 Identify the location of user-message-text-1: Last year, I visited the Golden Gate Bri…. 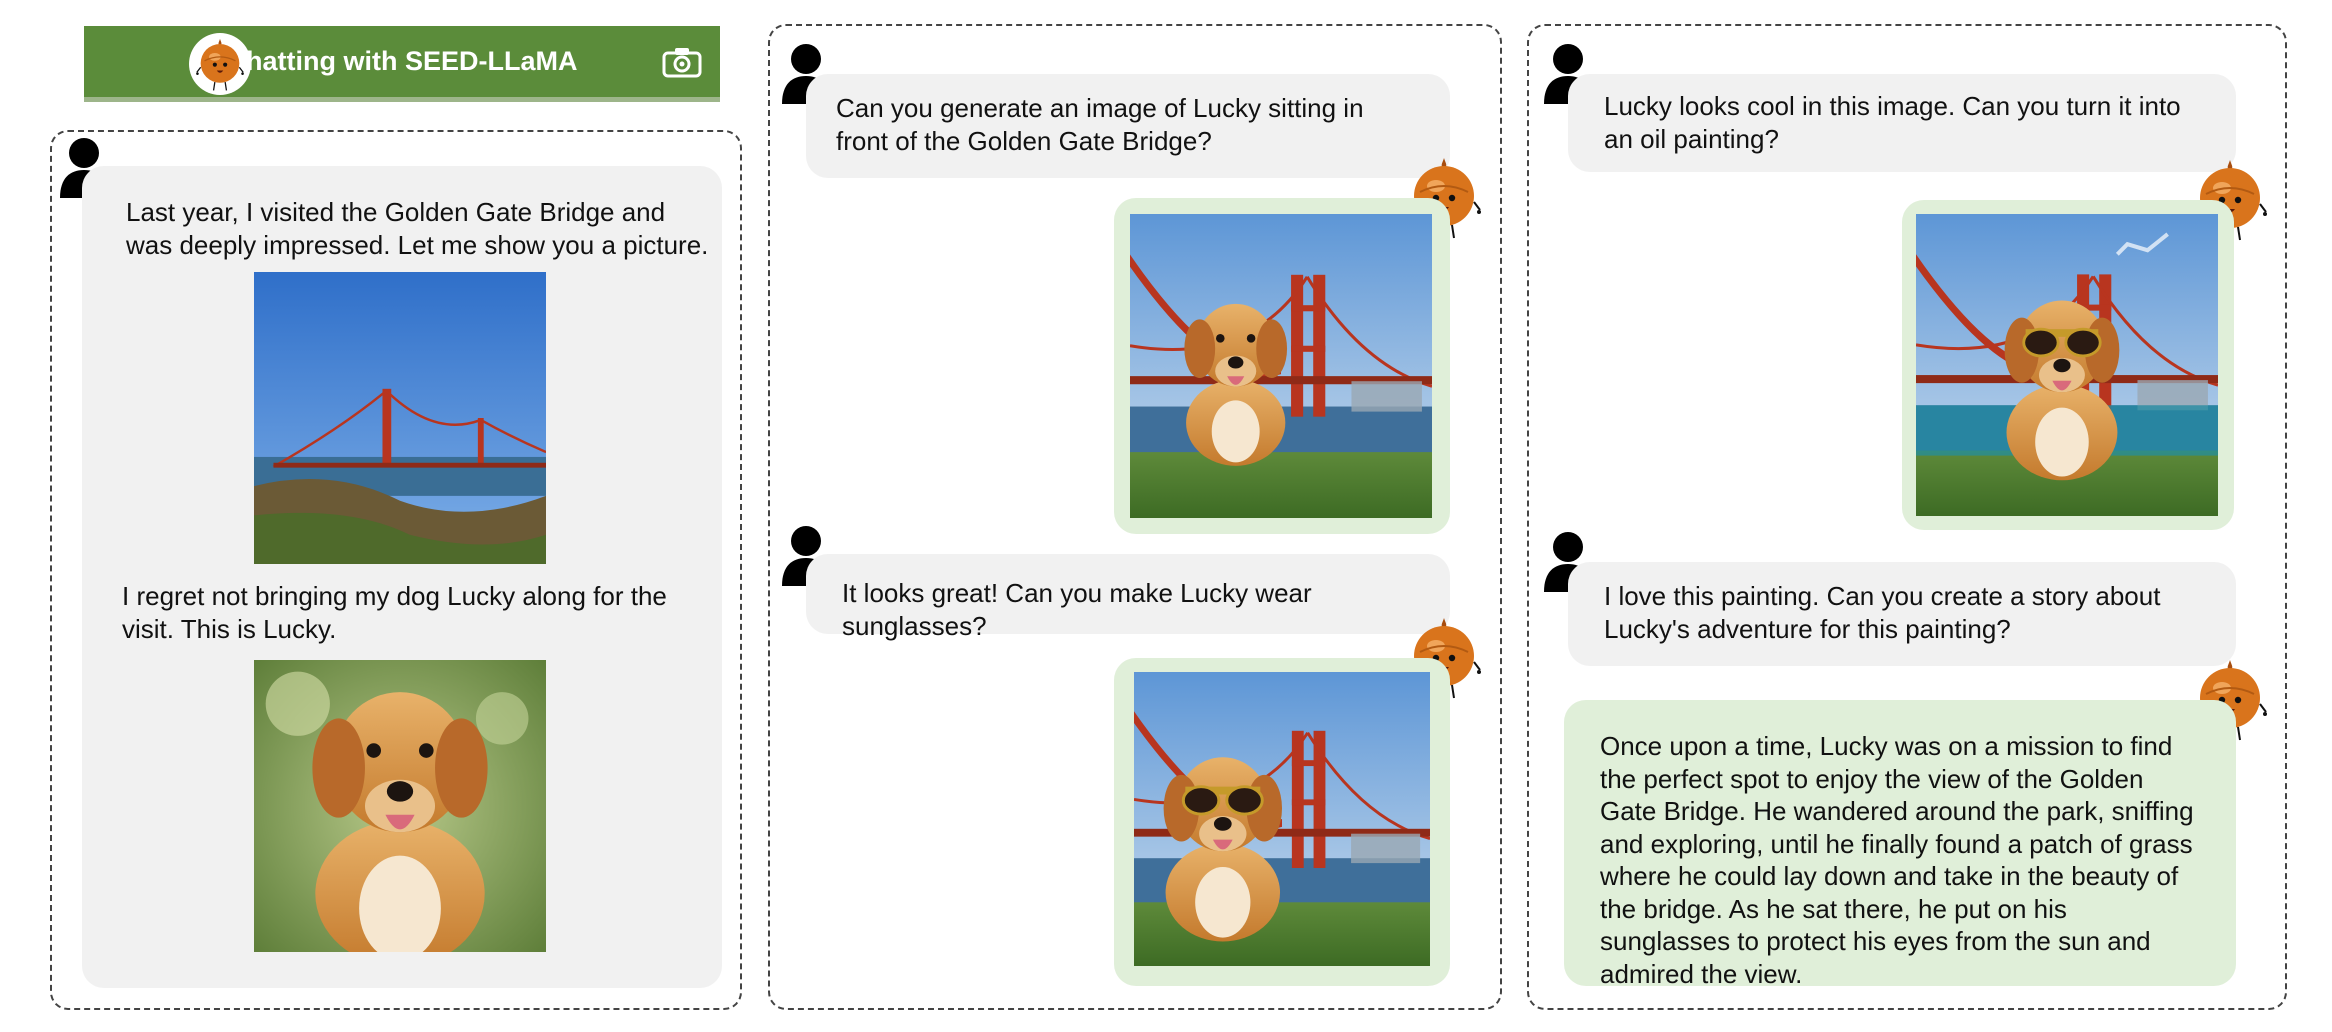
(417, 228).